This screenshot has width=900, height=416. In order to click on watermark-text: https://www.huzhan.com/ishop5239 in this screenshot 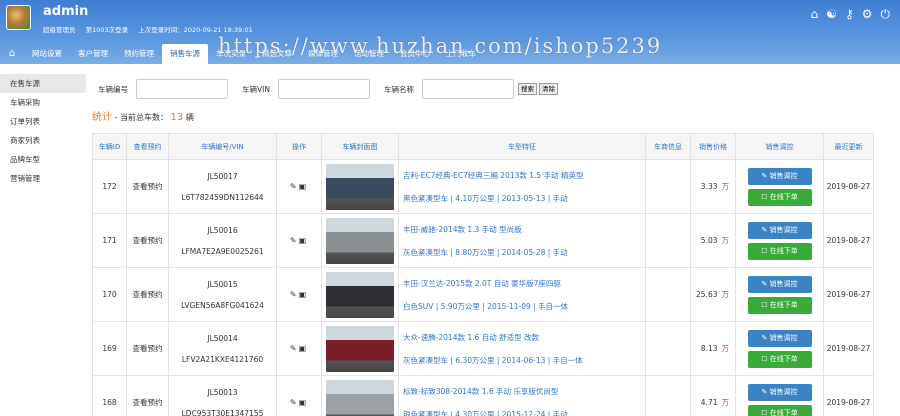, I will do `click(440, 46)`.